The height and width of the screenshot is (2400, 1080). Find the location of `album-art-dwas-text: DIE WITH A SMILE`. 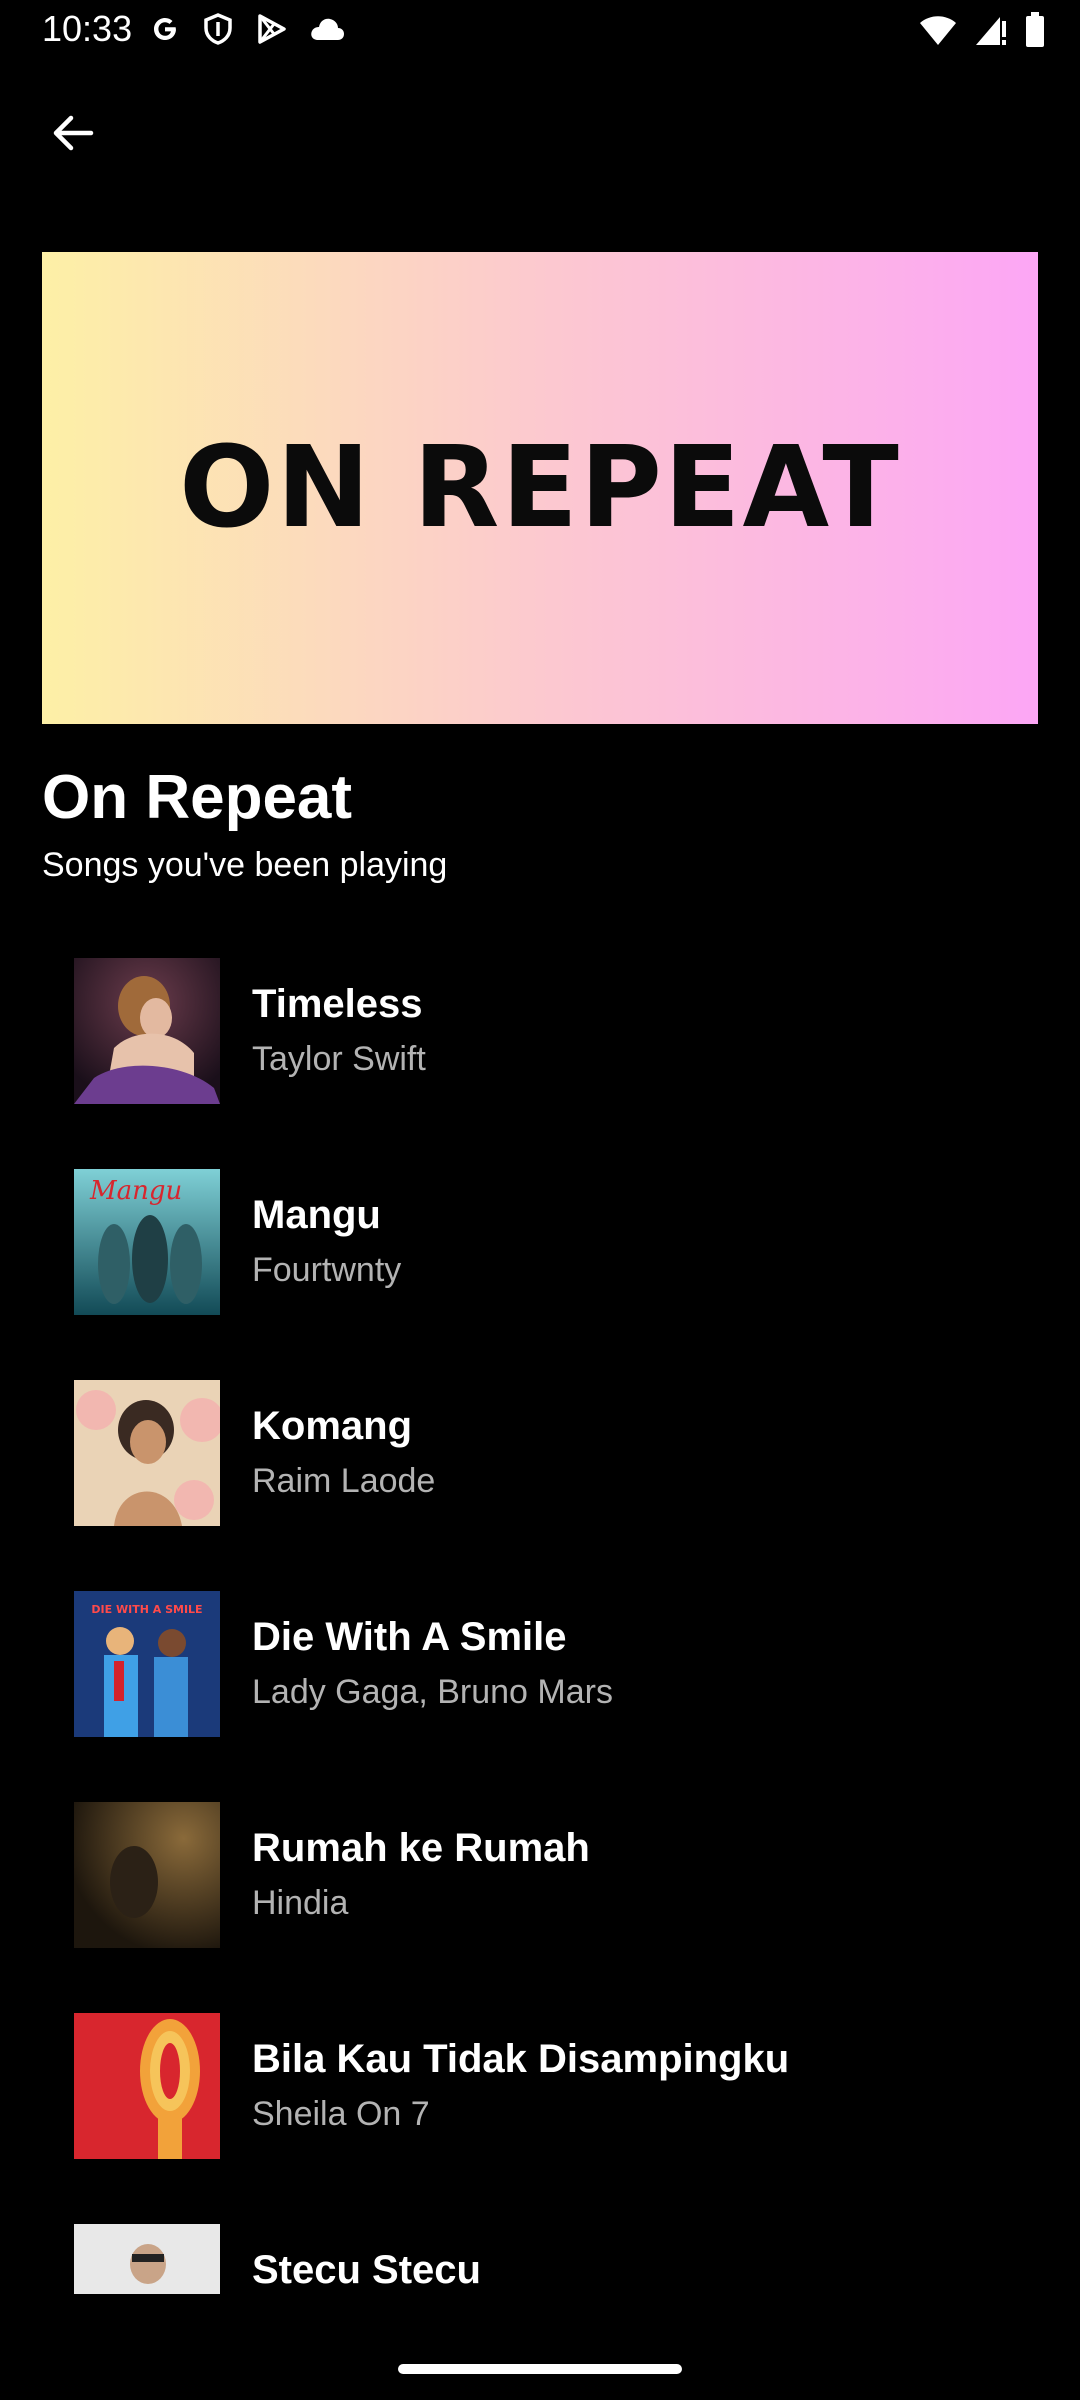

album-art-dwas-text: DIE WITH A SMILE is located at coordinates (146, 1609).